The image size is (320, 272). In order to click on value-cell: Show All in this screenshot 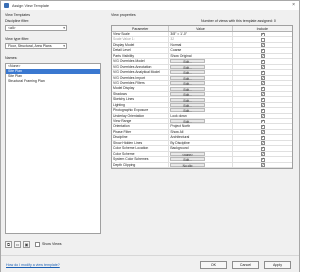, I will do `click(201, 132)`.